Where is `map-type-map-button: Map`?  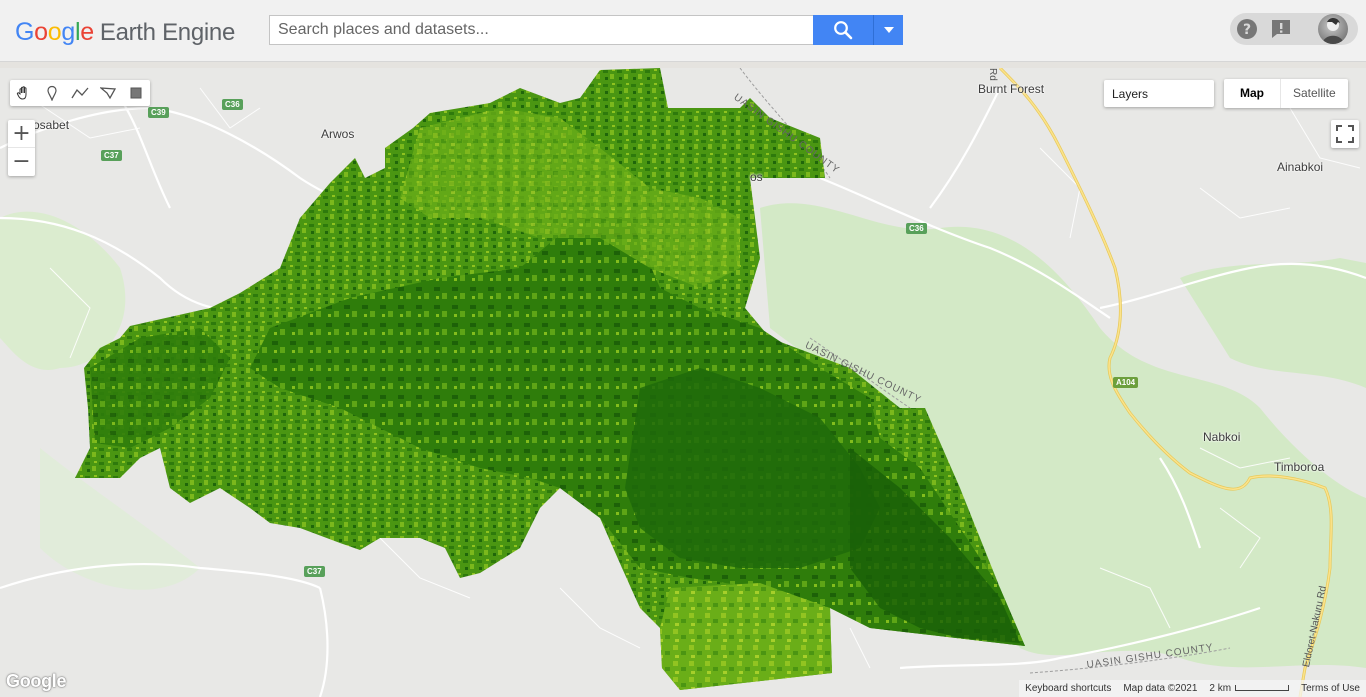
map-type-map-button: Map is located at coordinates (1252, 93).